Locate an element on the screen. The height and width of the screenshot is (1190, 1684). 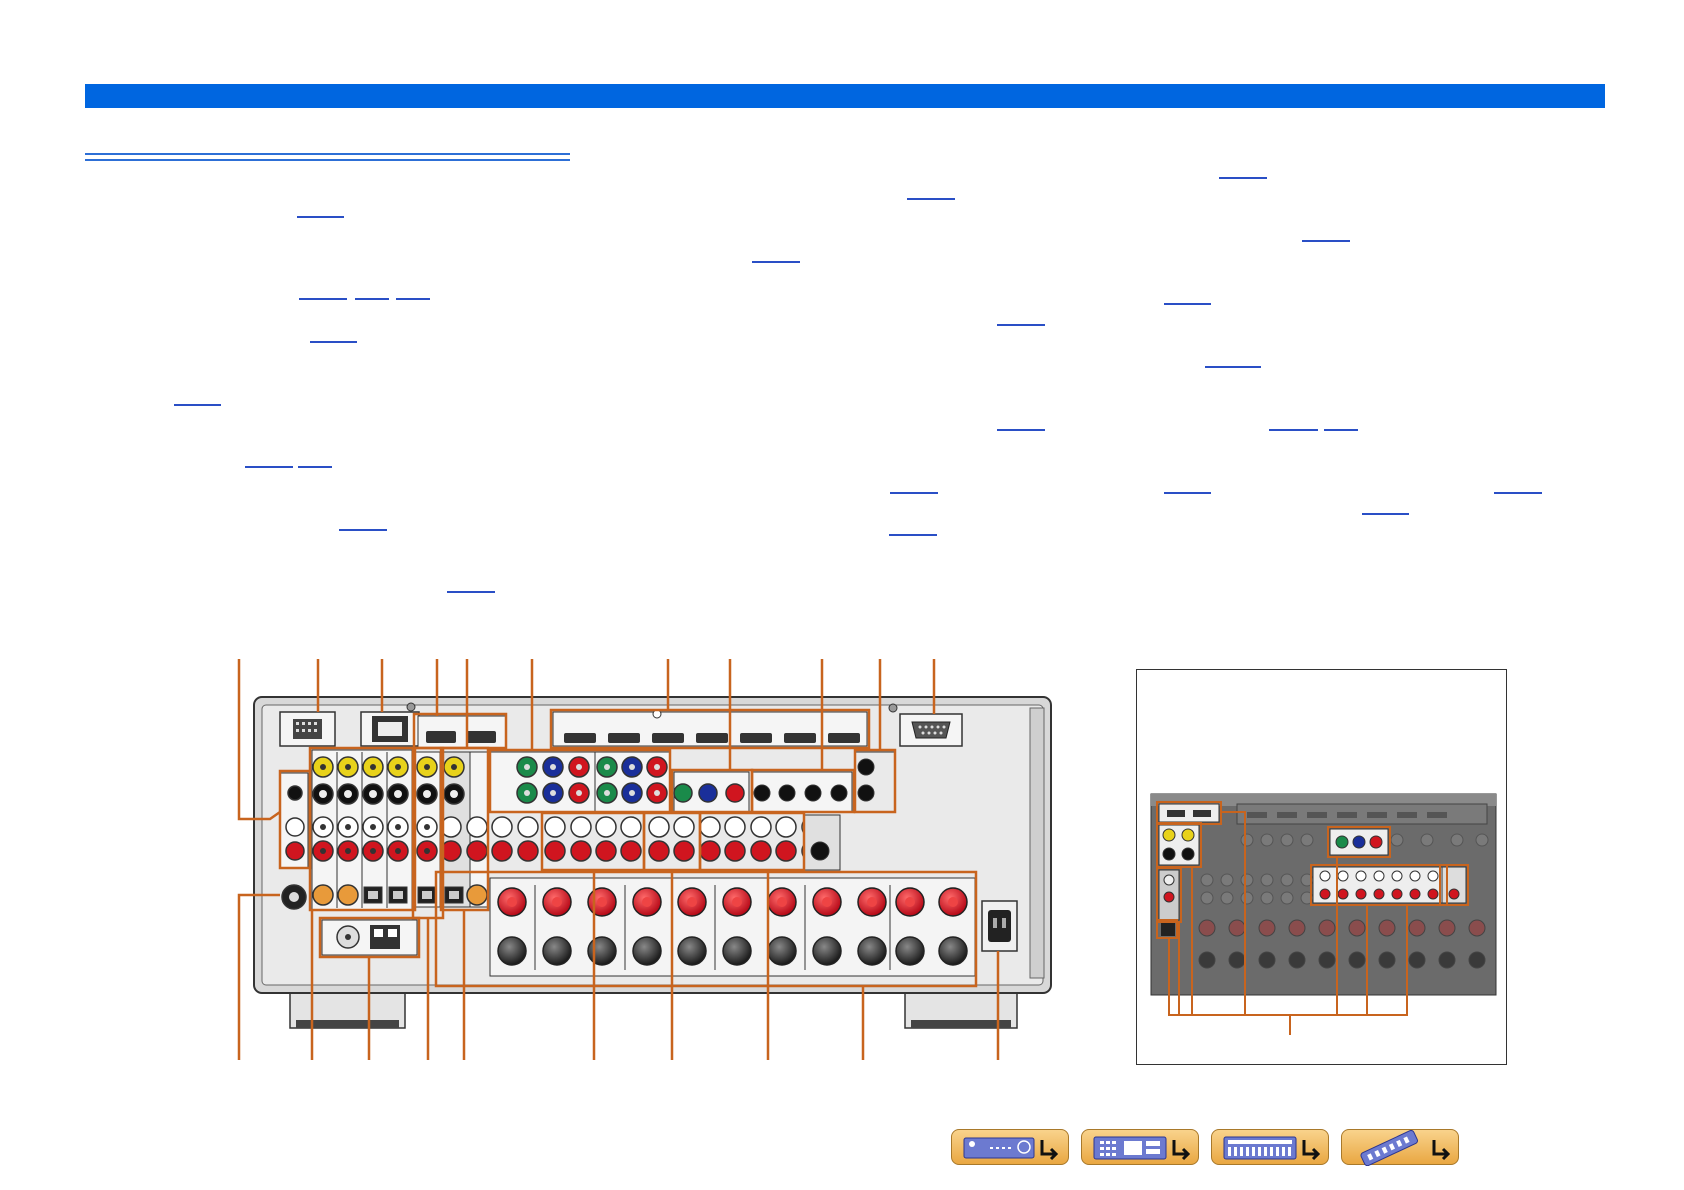
receiver-front-icon is located at coordinates (1011, 1149).